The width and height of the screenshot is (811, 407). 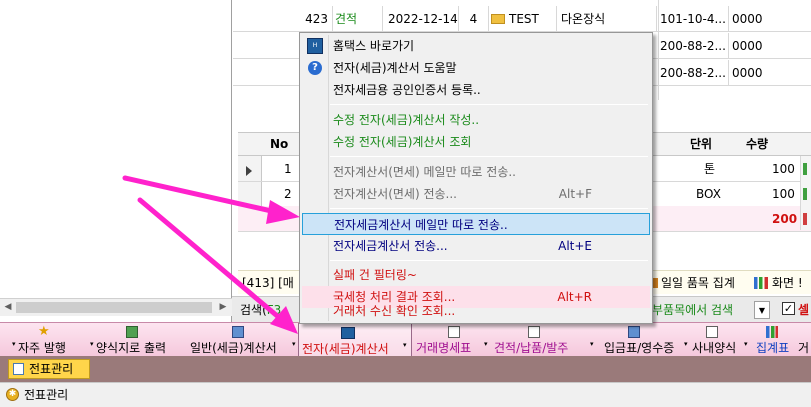 I want to click on col-no-header: No, so click(x=279, y=144).